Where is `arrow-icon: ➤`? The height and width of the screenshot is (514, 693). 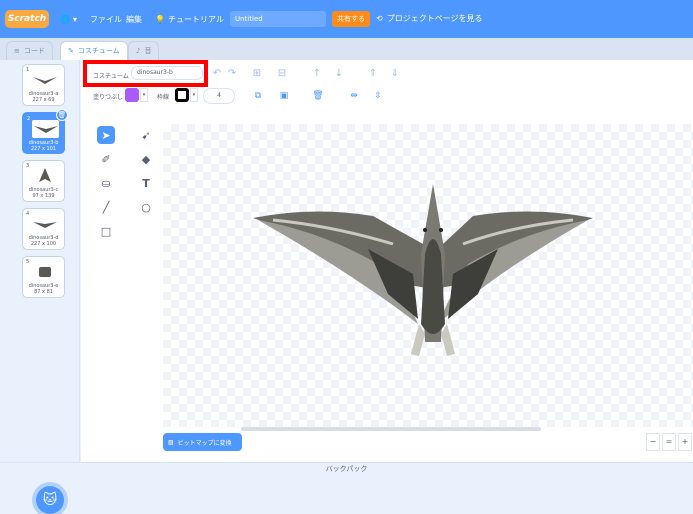
arrow-icon: ➤ is located at coordinates (106, 135).